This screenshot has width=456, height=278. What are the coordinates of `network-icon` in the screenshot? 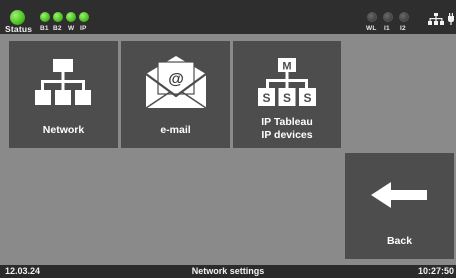 It's located at (63, 82).